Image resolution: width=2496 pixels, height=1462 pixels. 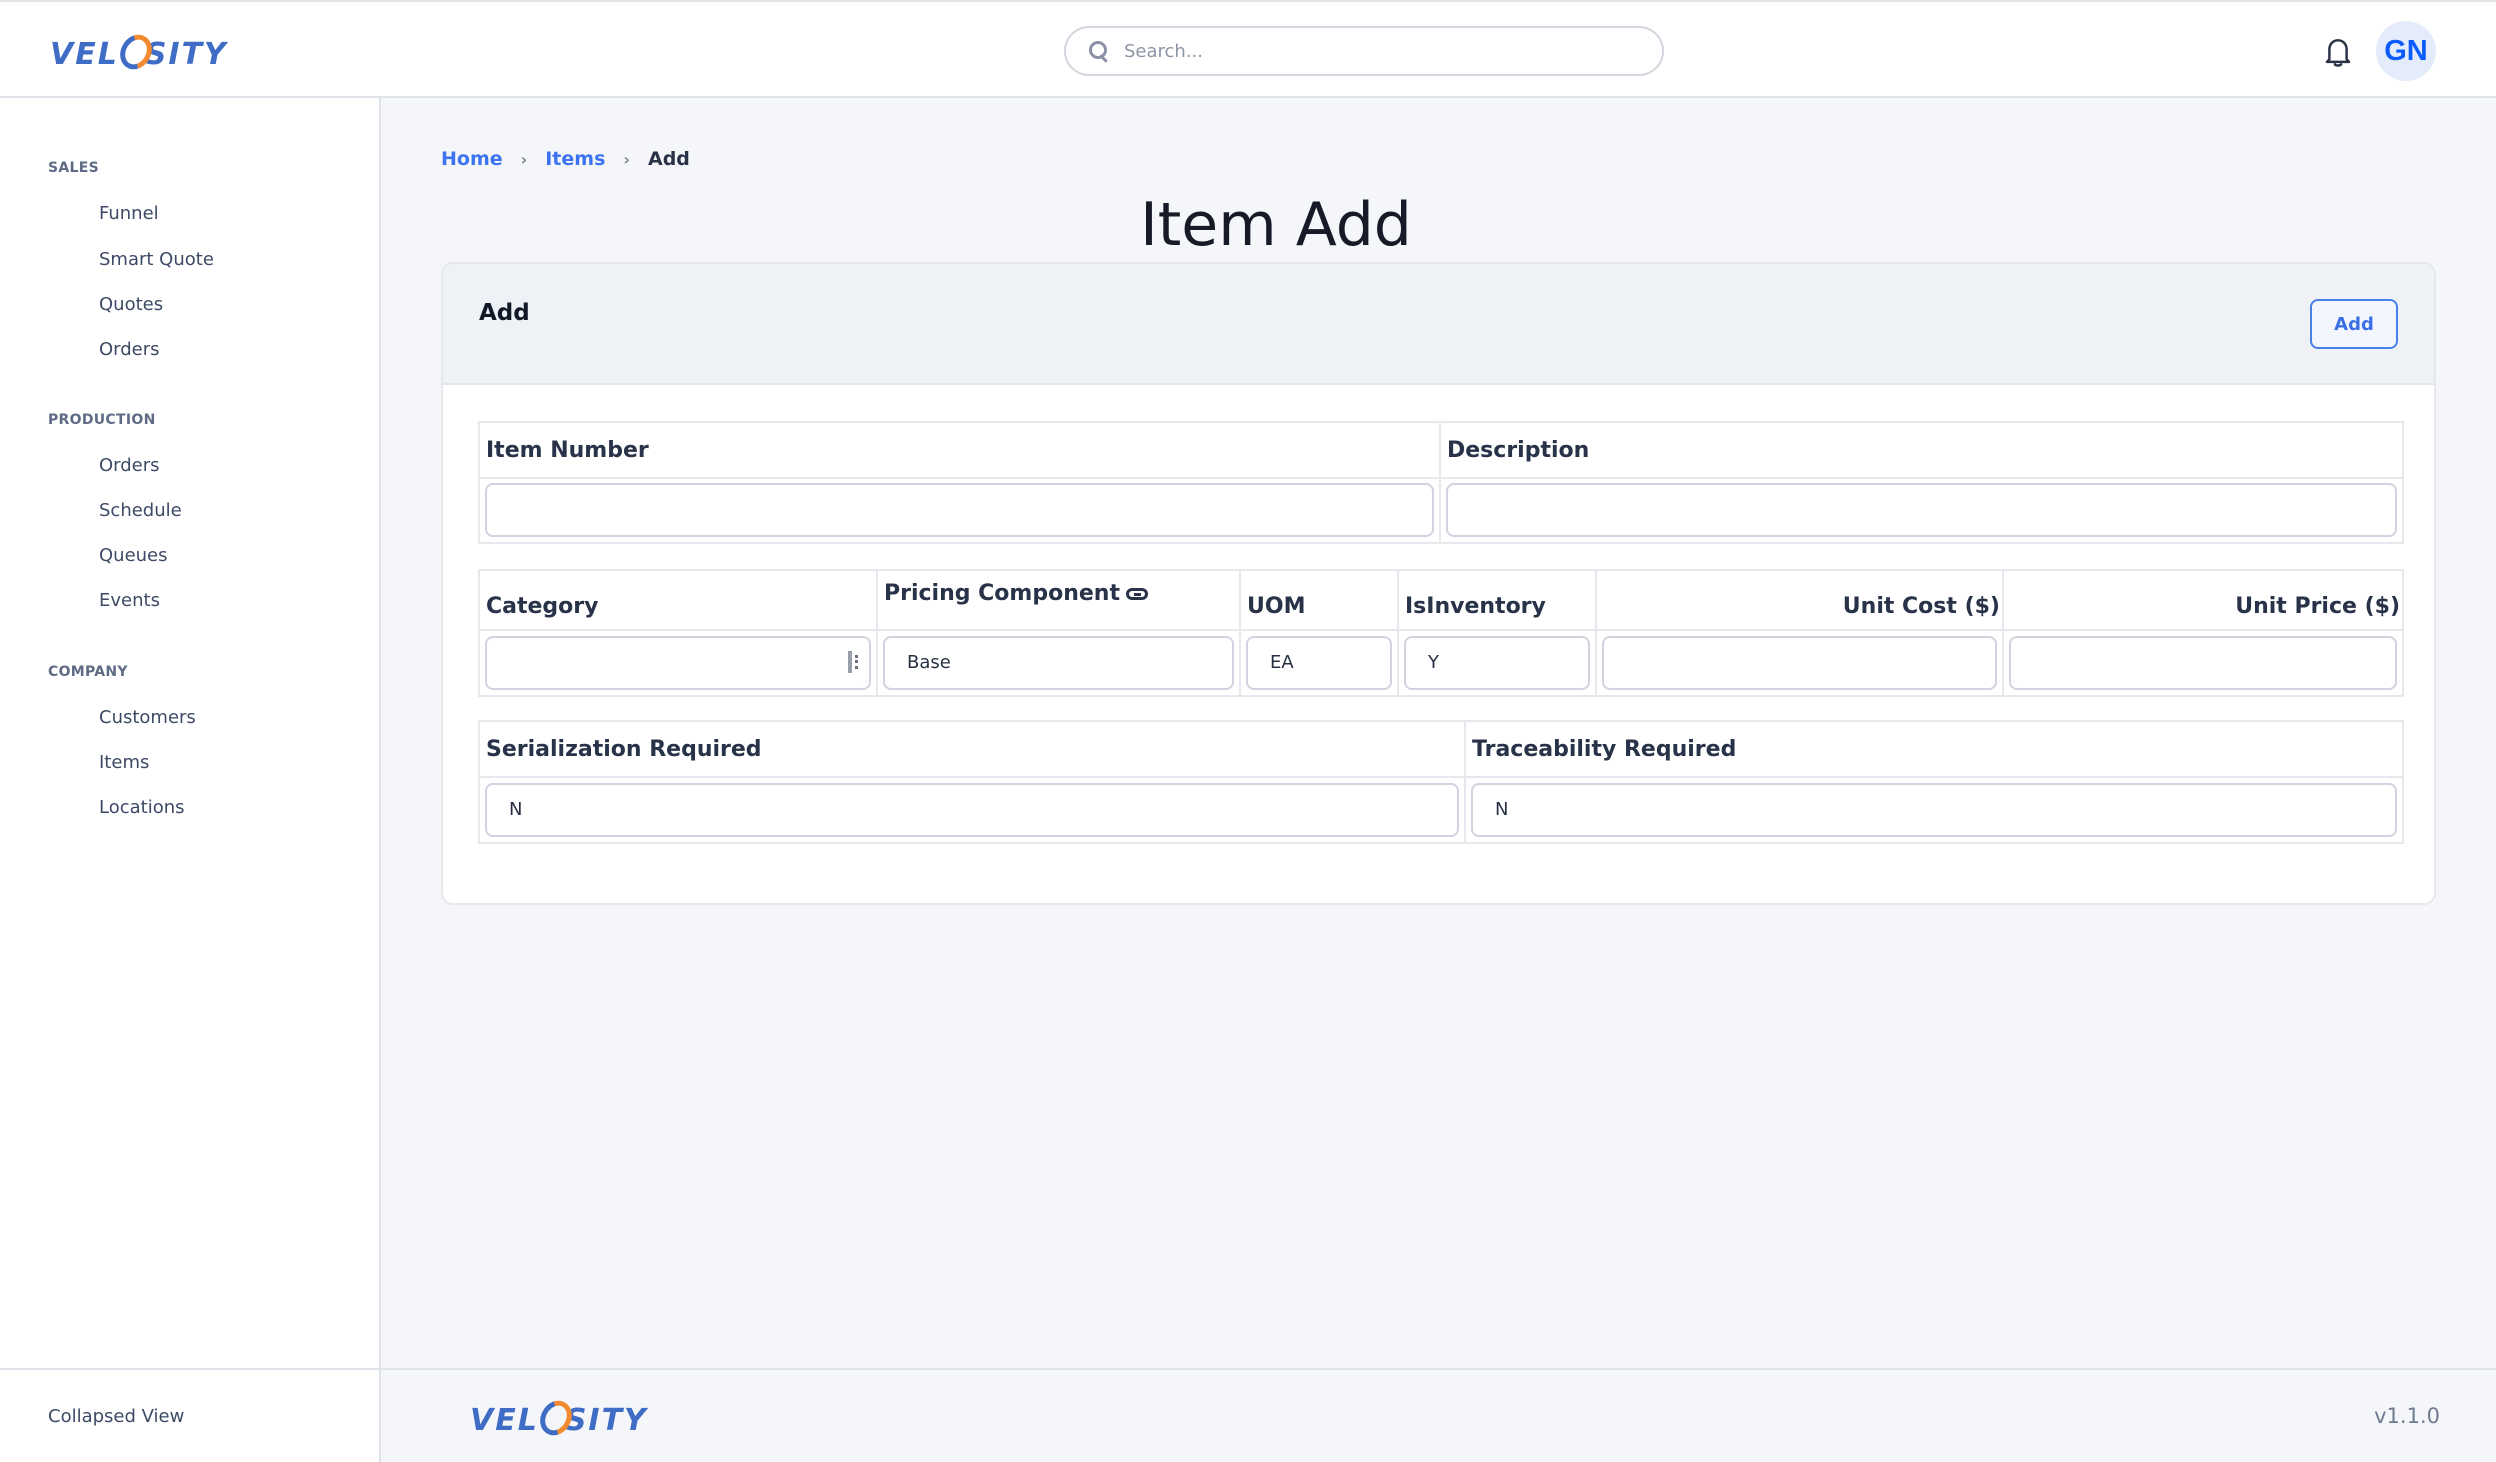 What do you see at coordinates (668, 159) in the screenshot?
I see `breadcrumb-current: Add` at bounding box center [668, 159].